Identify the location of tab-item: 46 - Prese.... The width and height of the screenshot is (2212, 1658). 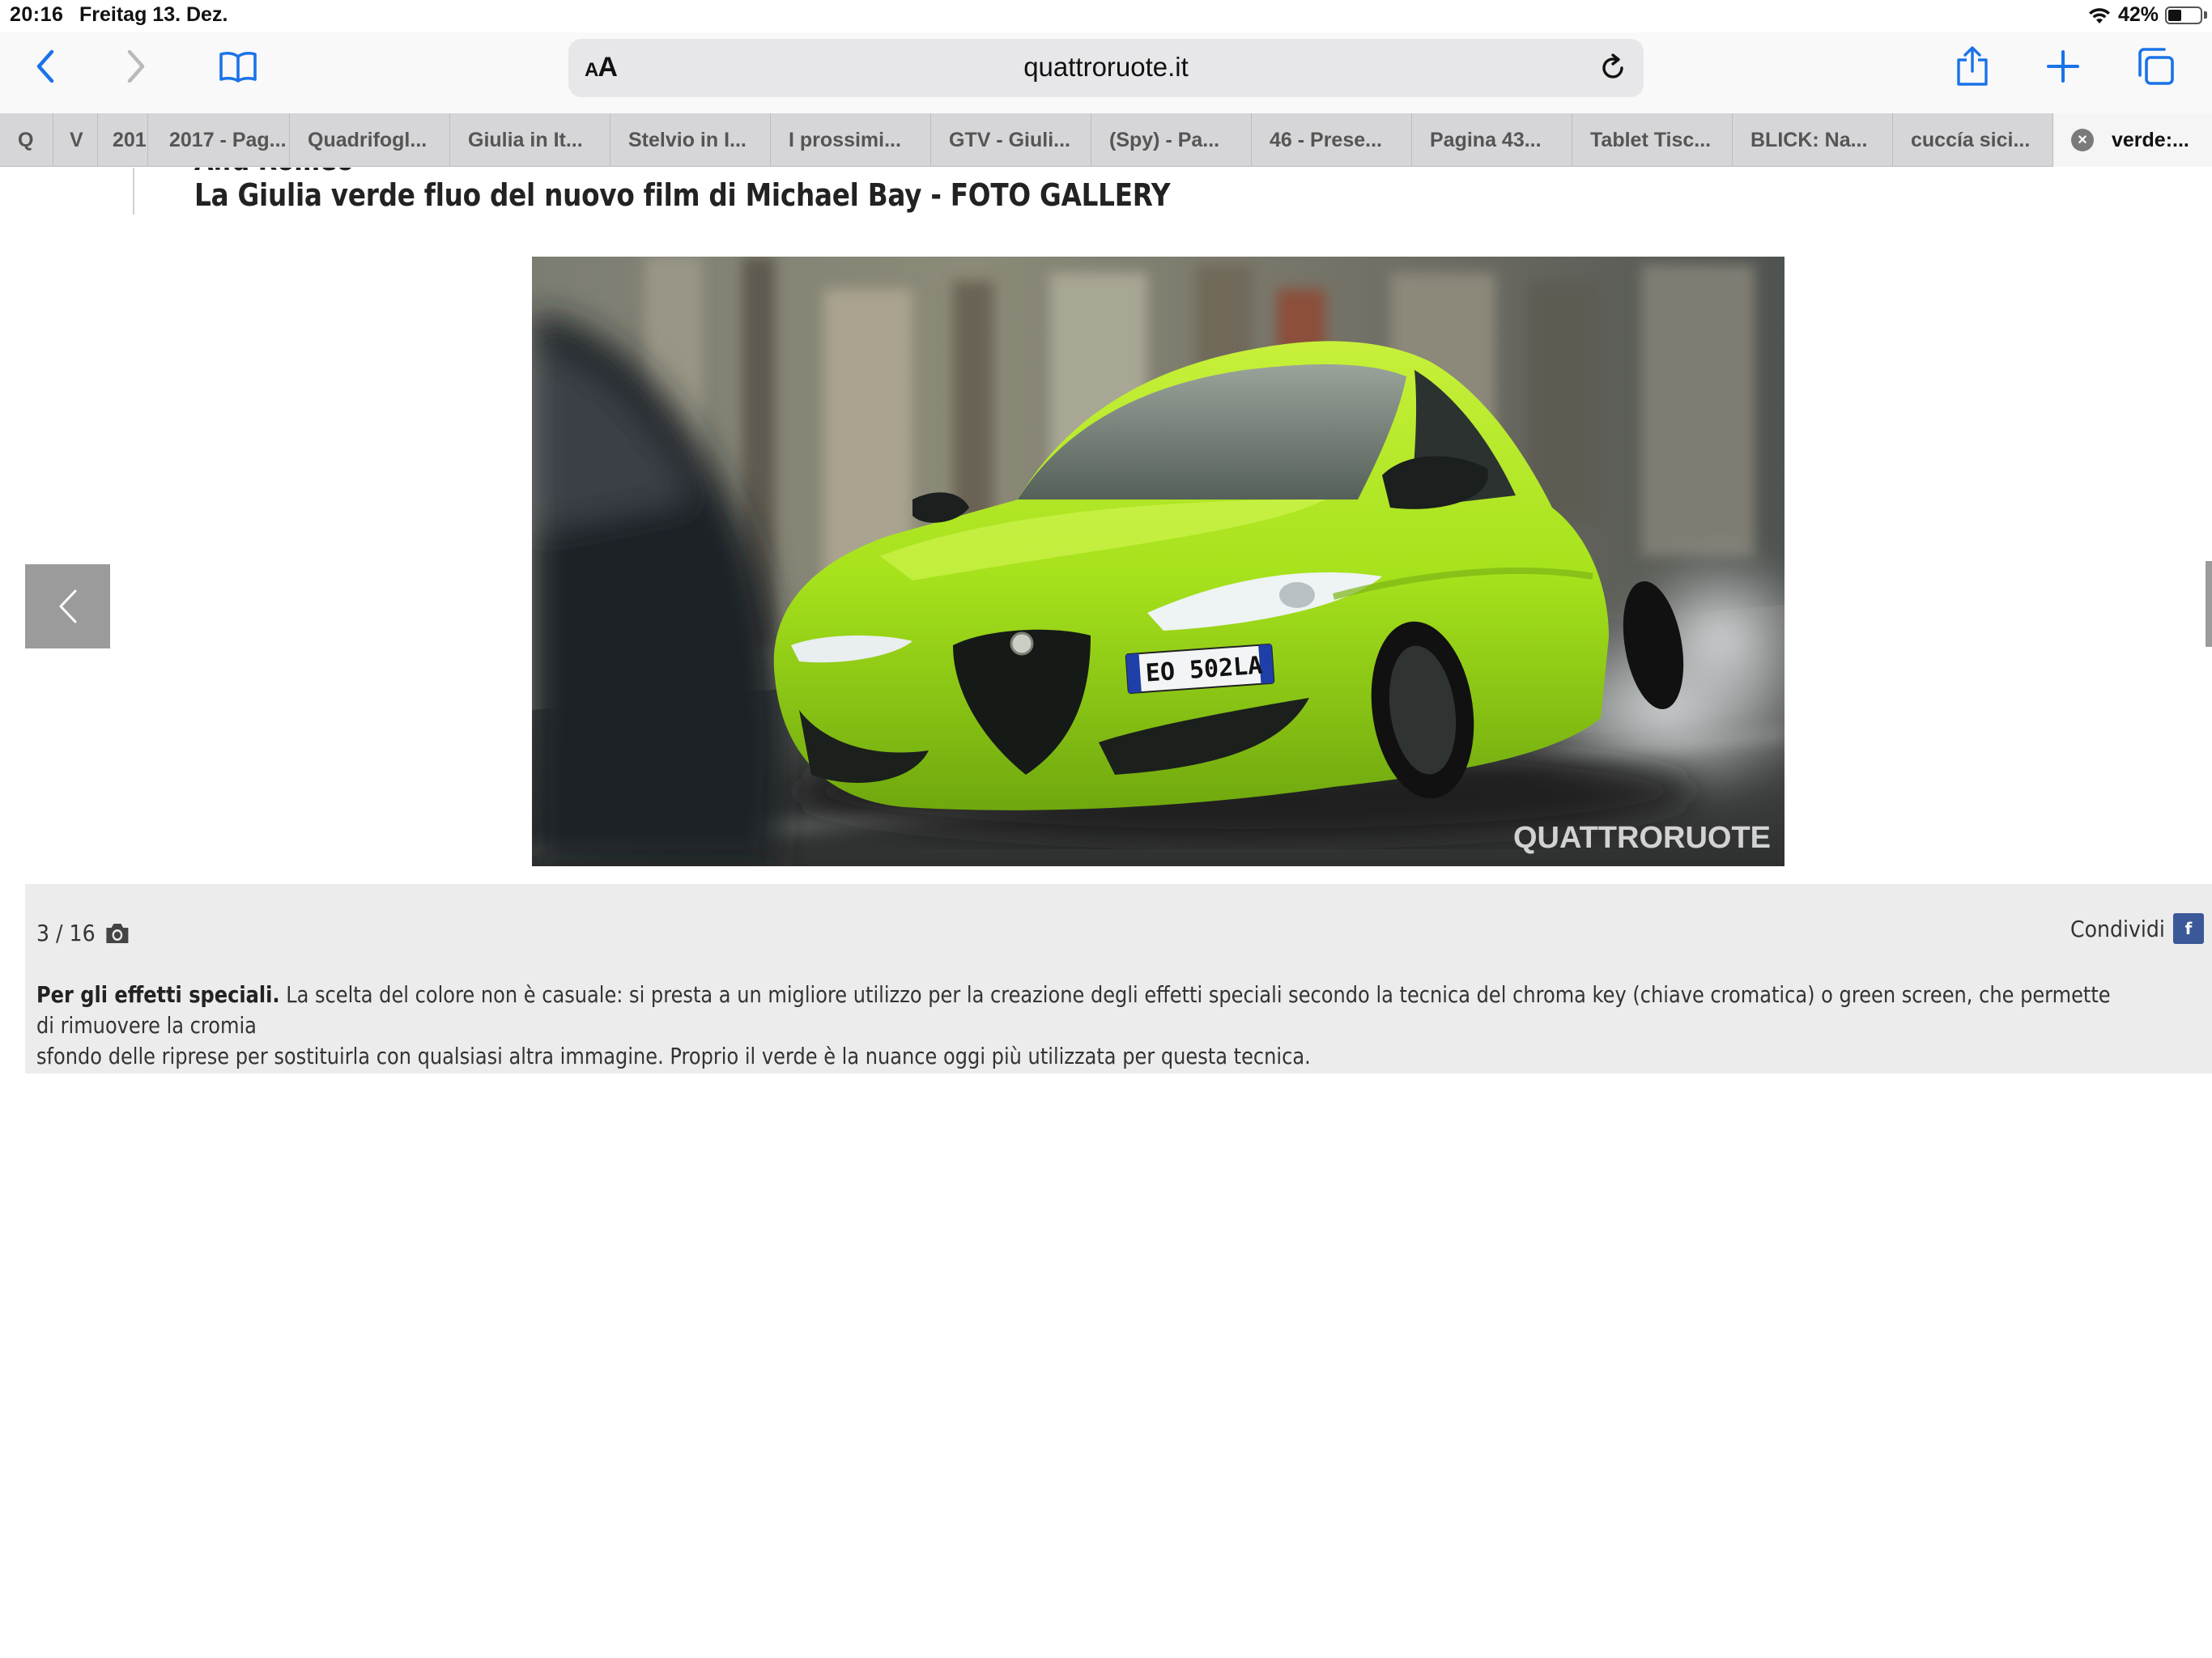
(1332, 140).